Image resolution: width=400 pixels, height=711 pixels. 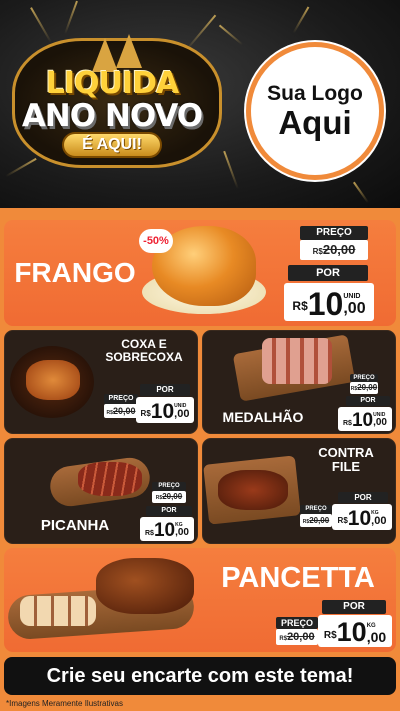 I want to click on badge-title-line3: É AQUI!, so click(x=112, y=145).